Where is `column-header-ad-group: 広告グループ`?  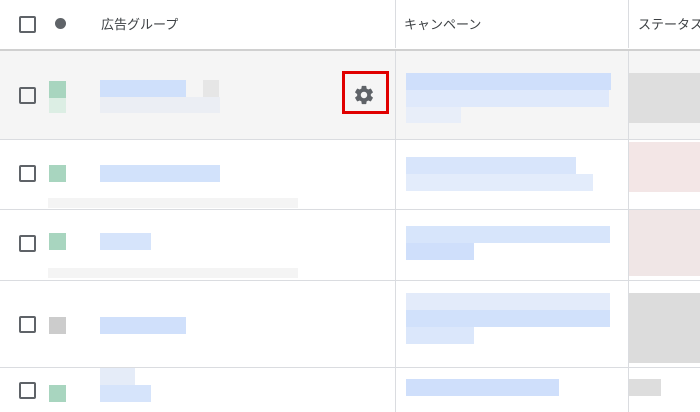 column-header-ad-group: 広告グループ is located at coordinates (139, 23).